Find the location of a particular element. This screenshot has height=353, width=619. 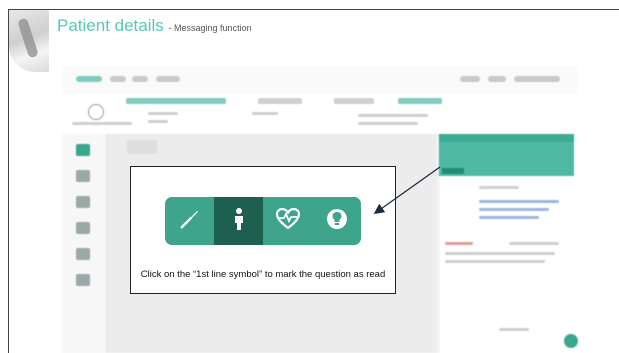

wrench-icon is located at coordinates (190, 221).